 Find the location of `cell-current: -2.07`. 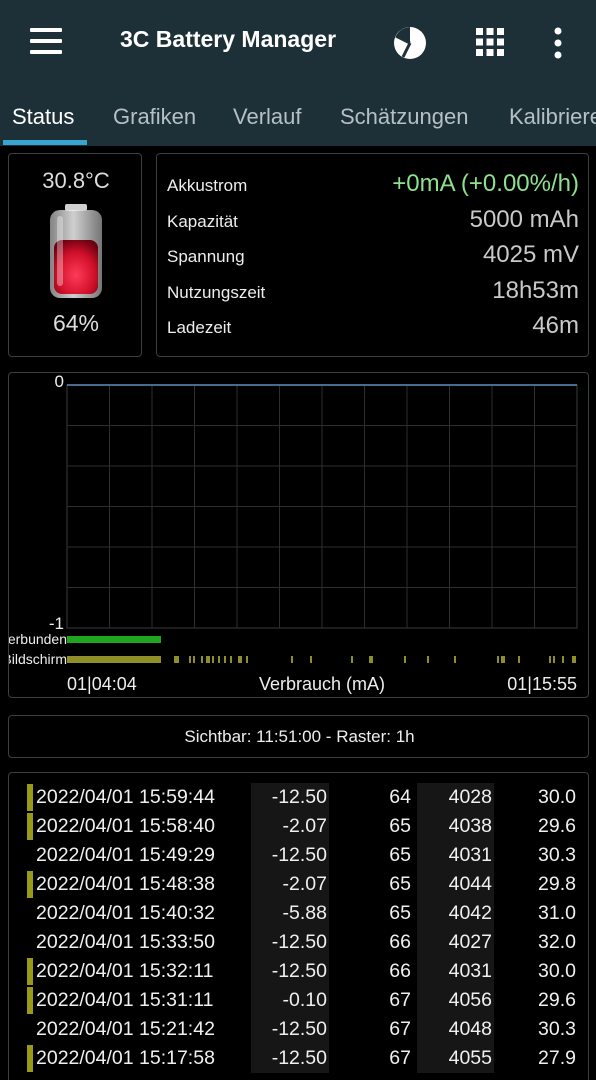

cell-current: -2.07 is located at coordinates (290, 826).